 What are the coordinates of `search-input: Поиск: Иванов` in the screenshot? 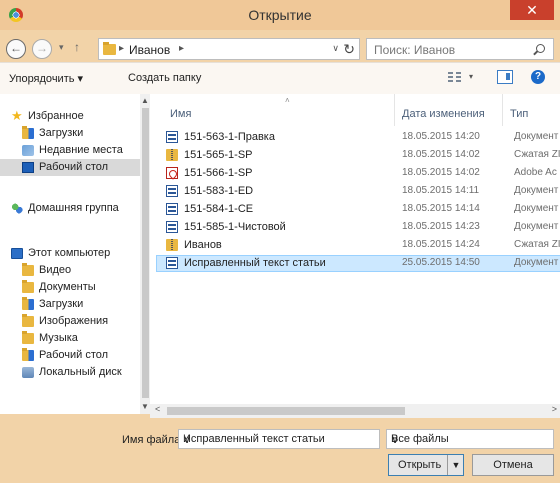 It's located at (460, 49).